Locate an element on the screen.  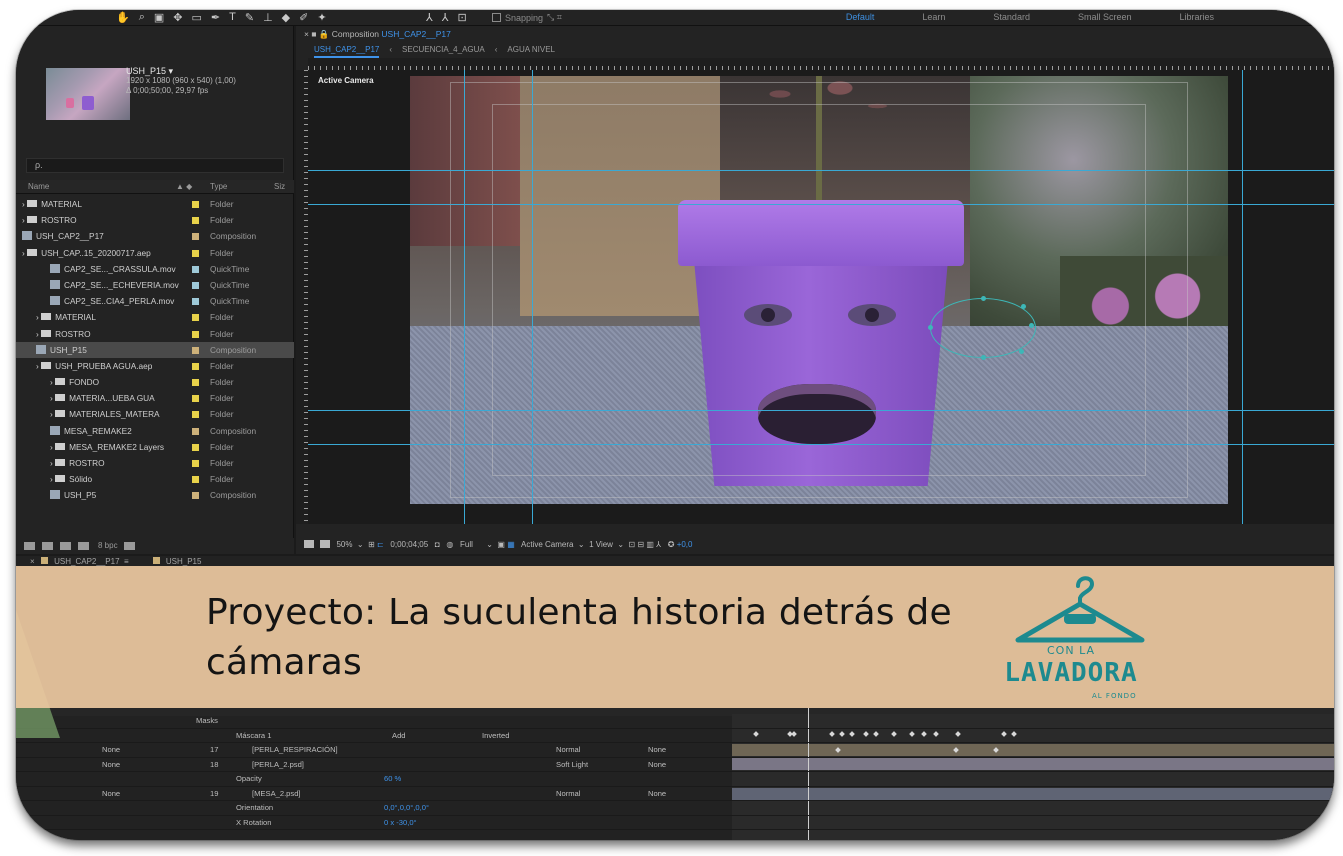
project-item: › MATERIA...UEBA GUA Folder is located at coordinates (155, 398).